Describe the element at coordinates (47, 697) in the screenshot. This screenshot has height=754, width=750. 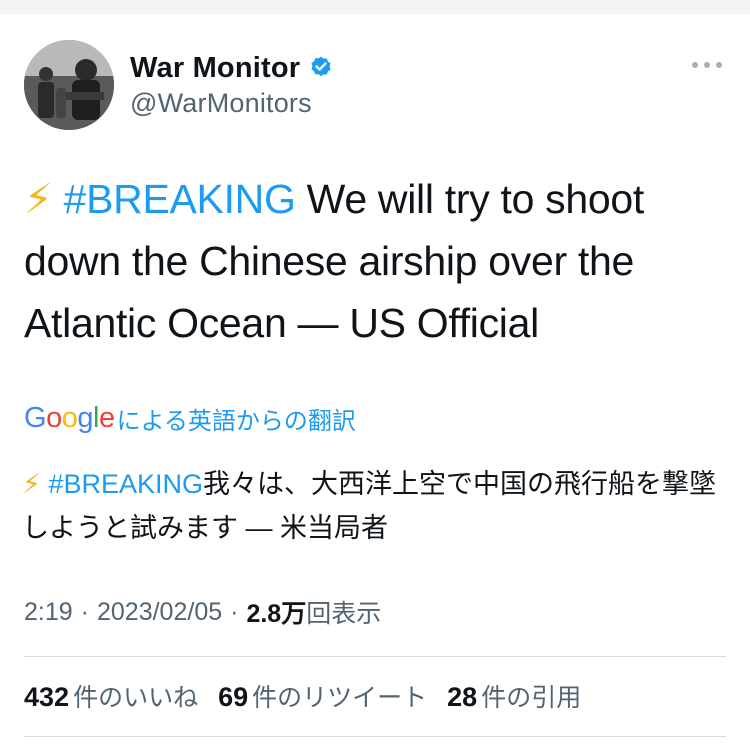
I see `likes-count: 432` at that location.